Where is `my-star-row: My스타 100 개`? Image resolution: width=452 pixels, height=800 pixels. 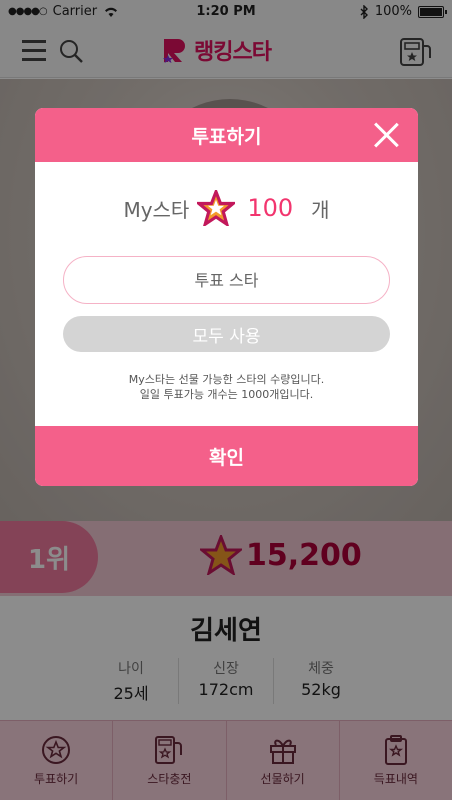
my-star-row: My스타 100 개 is located at coordinates (226, 208).